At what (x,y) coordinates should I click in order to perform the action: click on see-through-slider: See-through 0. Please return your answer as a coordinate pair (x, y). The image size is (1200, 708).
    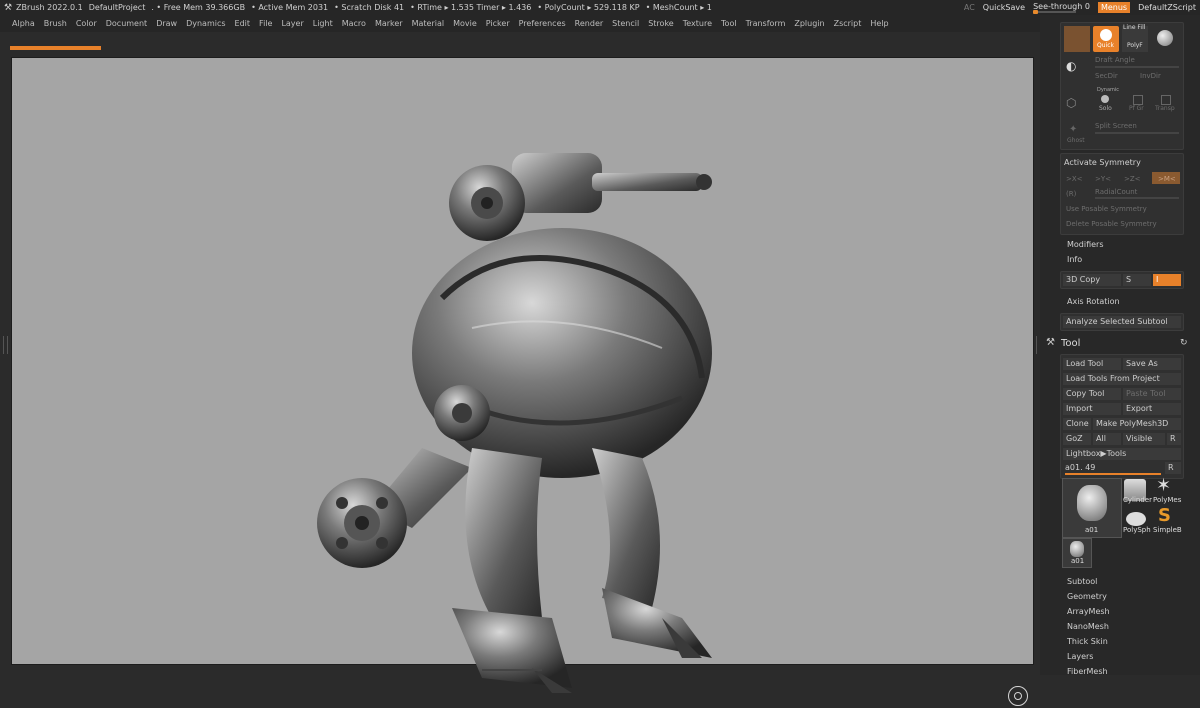
    Looking at the image, I should click on (1061, 8).